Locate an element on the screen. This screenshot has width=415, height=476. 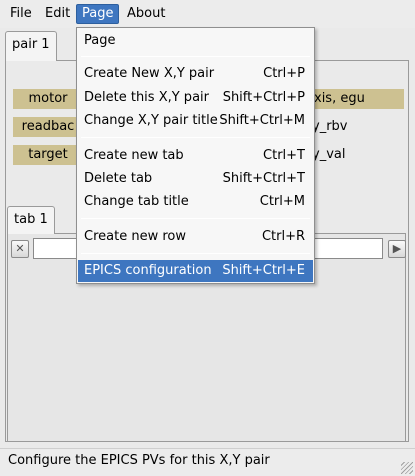
menu-item-change-tab-title: Change tab title Ctrl+M is located at coordinates (195, 202).